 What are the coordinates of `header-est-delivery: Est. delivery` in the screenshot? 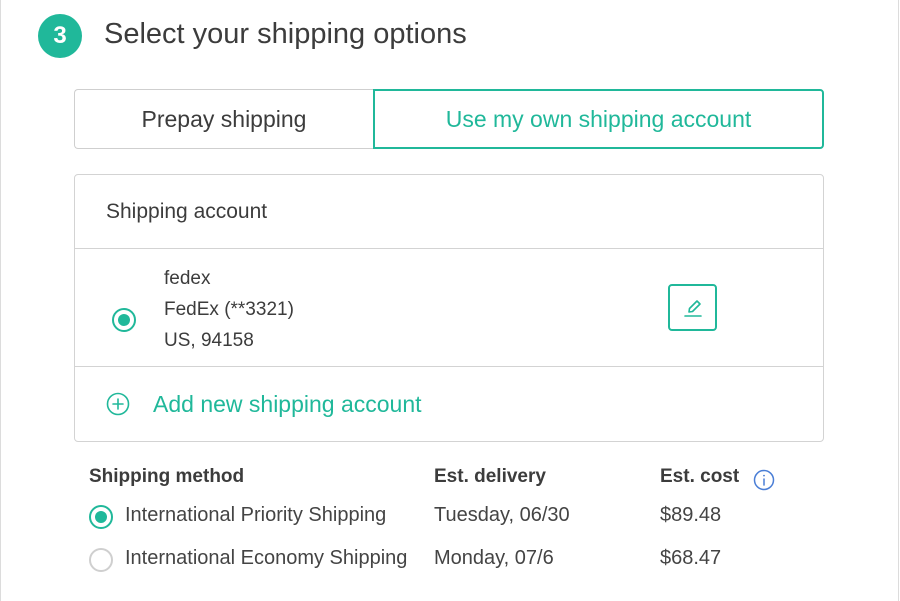 It's located at (490, 476).